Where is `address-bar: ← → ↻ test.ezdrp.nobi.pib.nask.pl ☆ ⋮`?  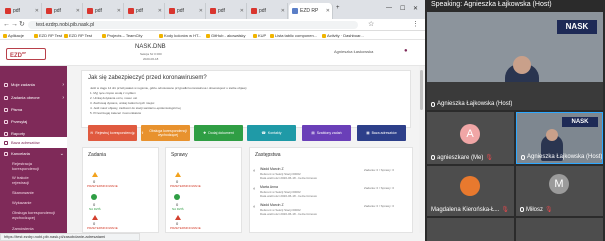 address-bar: ← → ↻ test.ezdrp.nobi.pib.nask.pl ☆ ⋮ is located at coordinates (212, 25).